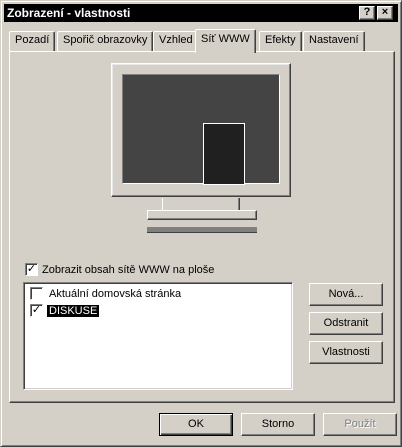 The width and height of the screenshot is (402, 447). I want to click on monitor-base, so click(202, 215).